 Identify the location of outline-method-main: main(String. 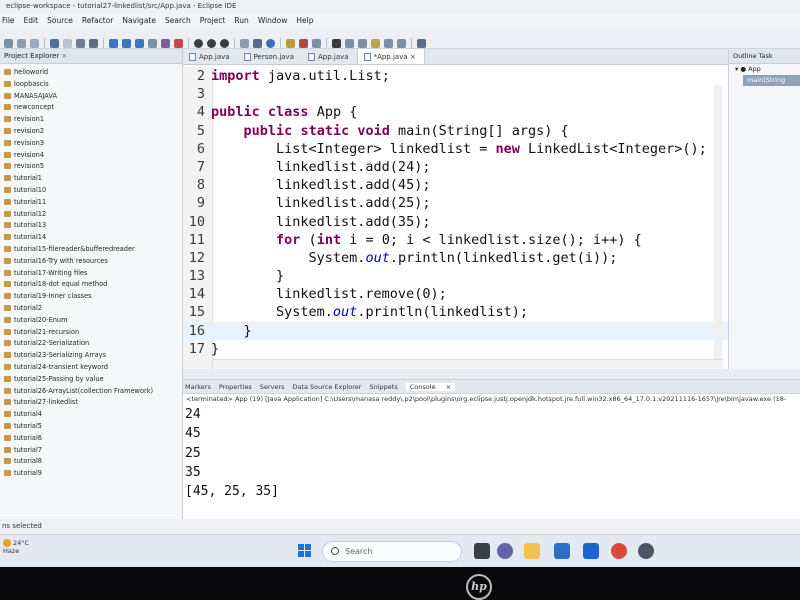
(771, 80).